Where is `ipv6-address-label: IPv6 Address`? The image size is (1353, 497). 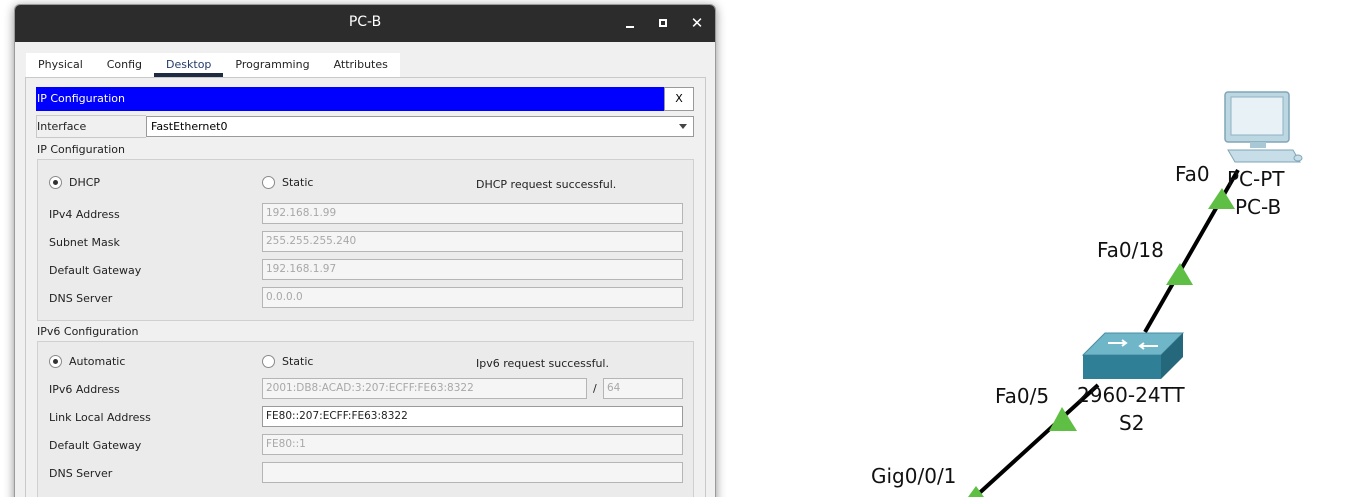 ipv6-address-label: IPv6 Address is located at coordinates (84, 389).